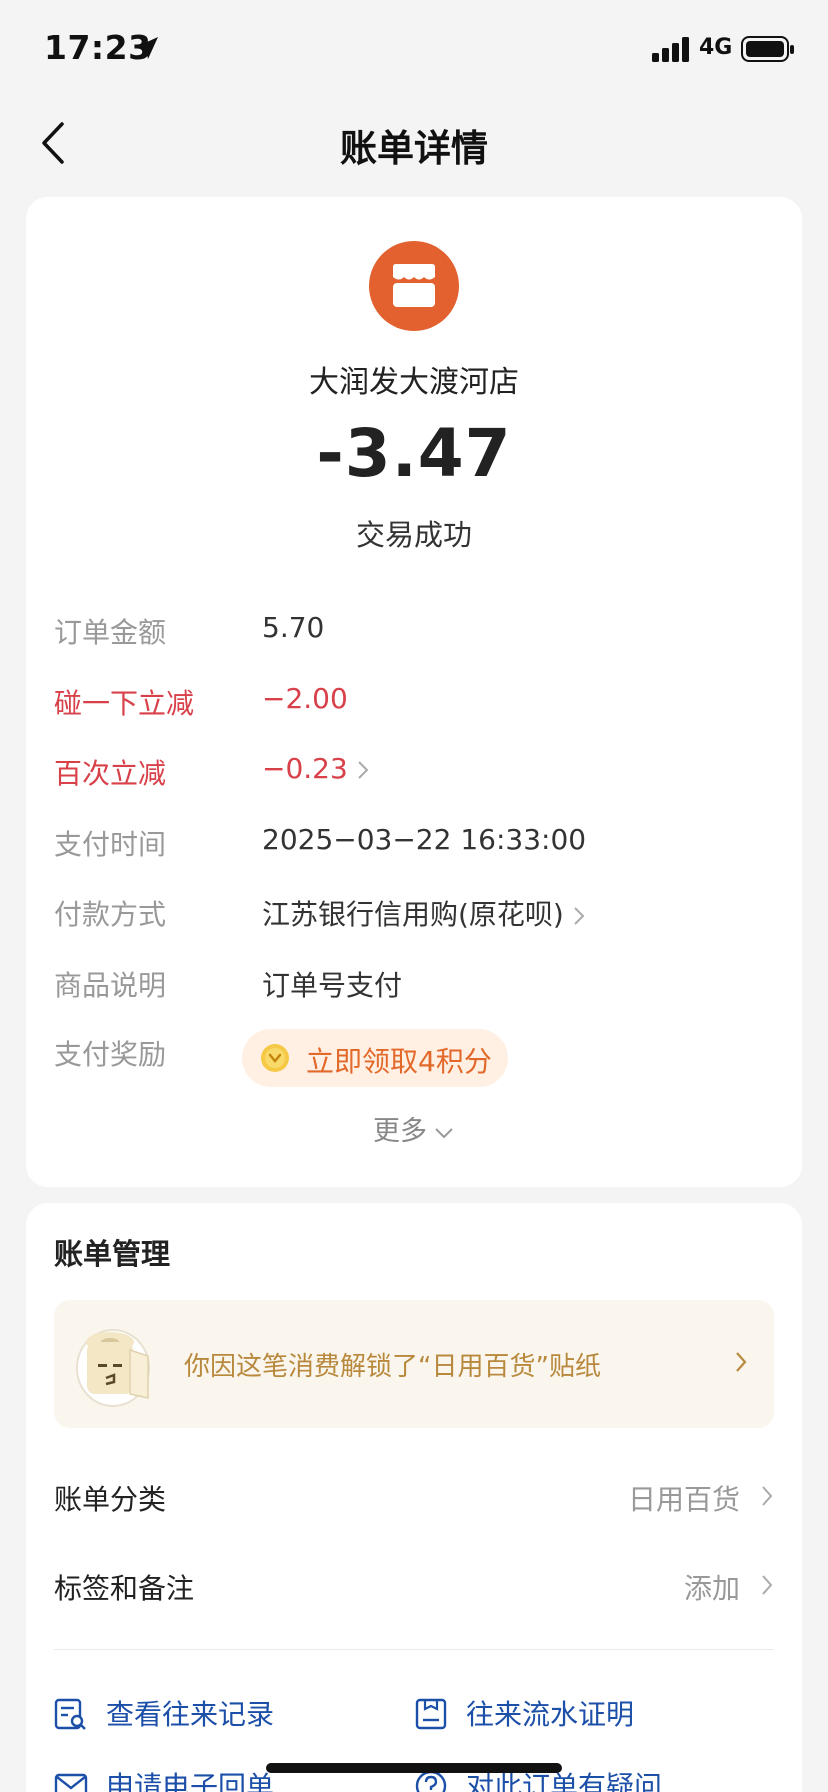 The image size is (828, 1792). Describe the element at coordinates (414, 633) in the screenshot. I see `detail-row-order-amount: 订单金额 5.70` at that location.